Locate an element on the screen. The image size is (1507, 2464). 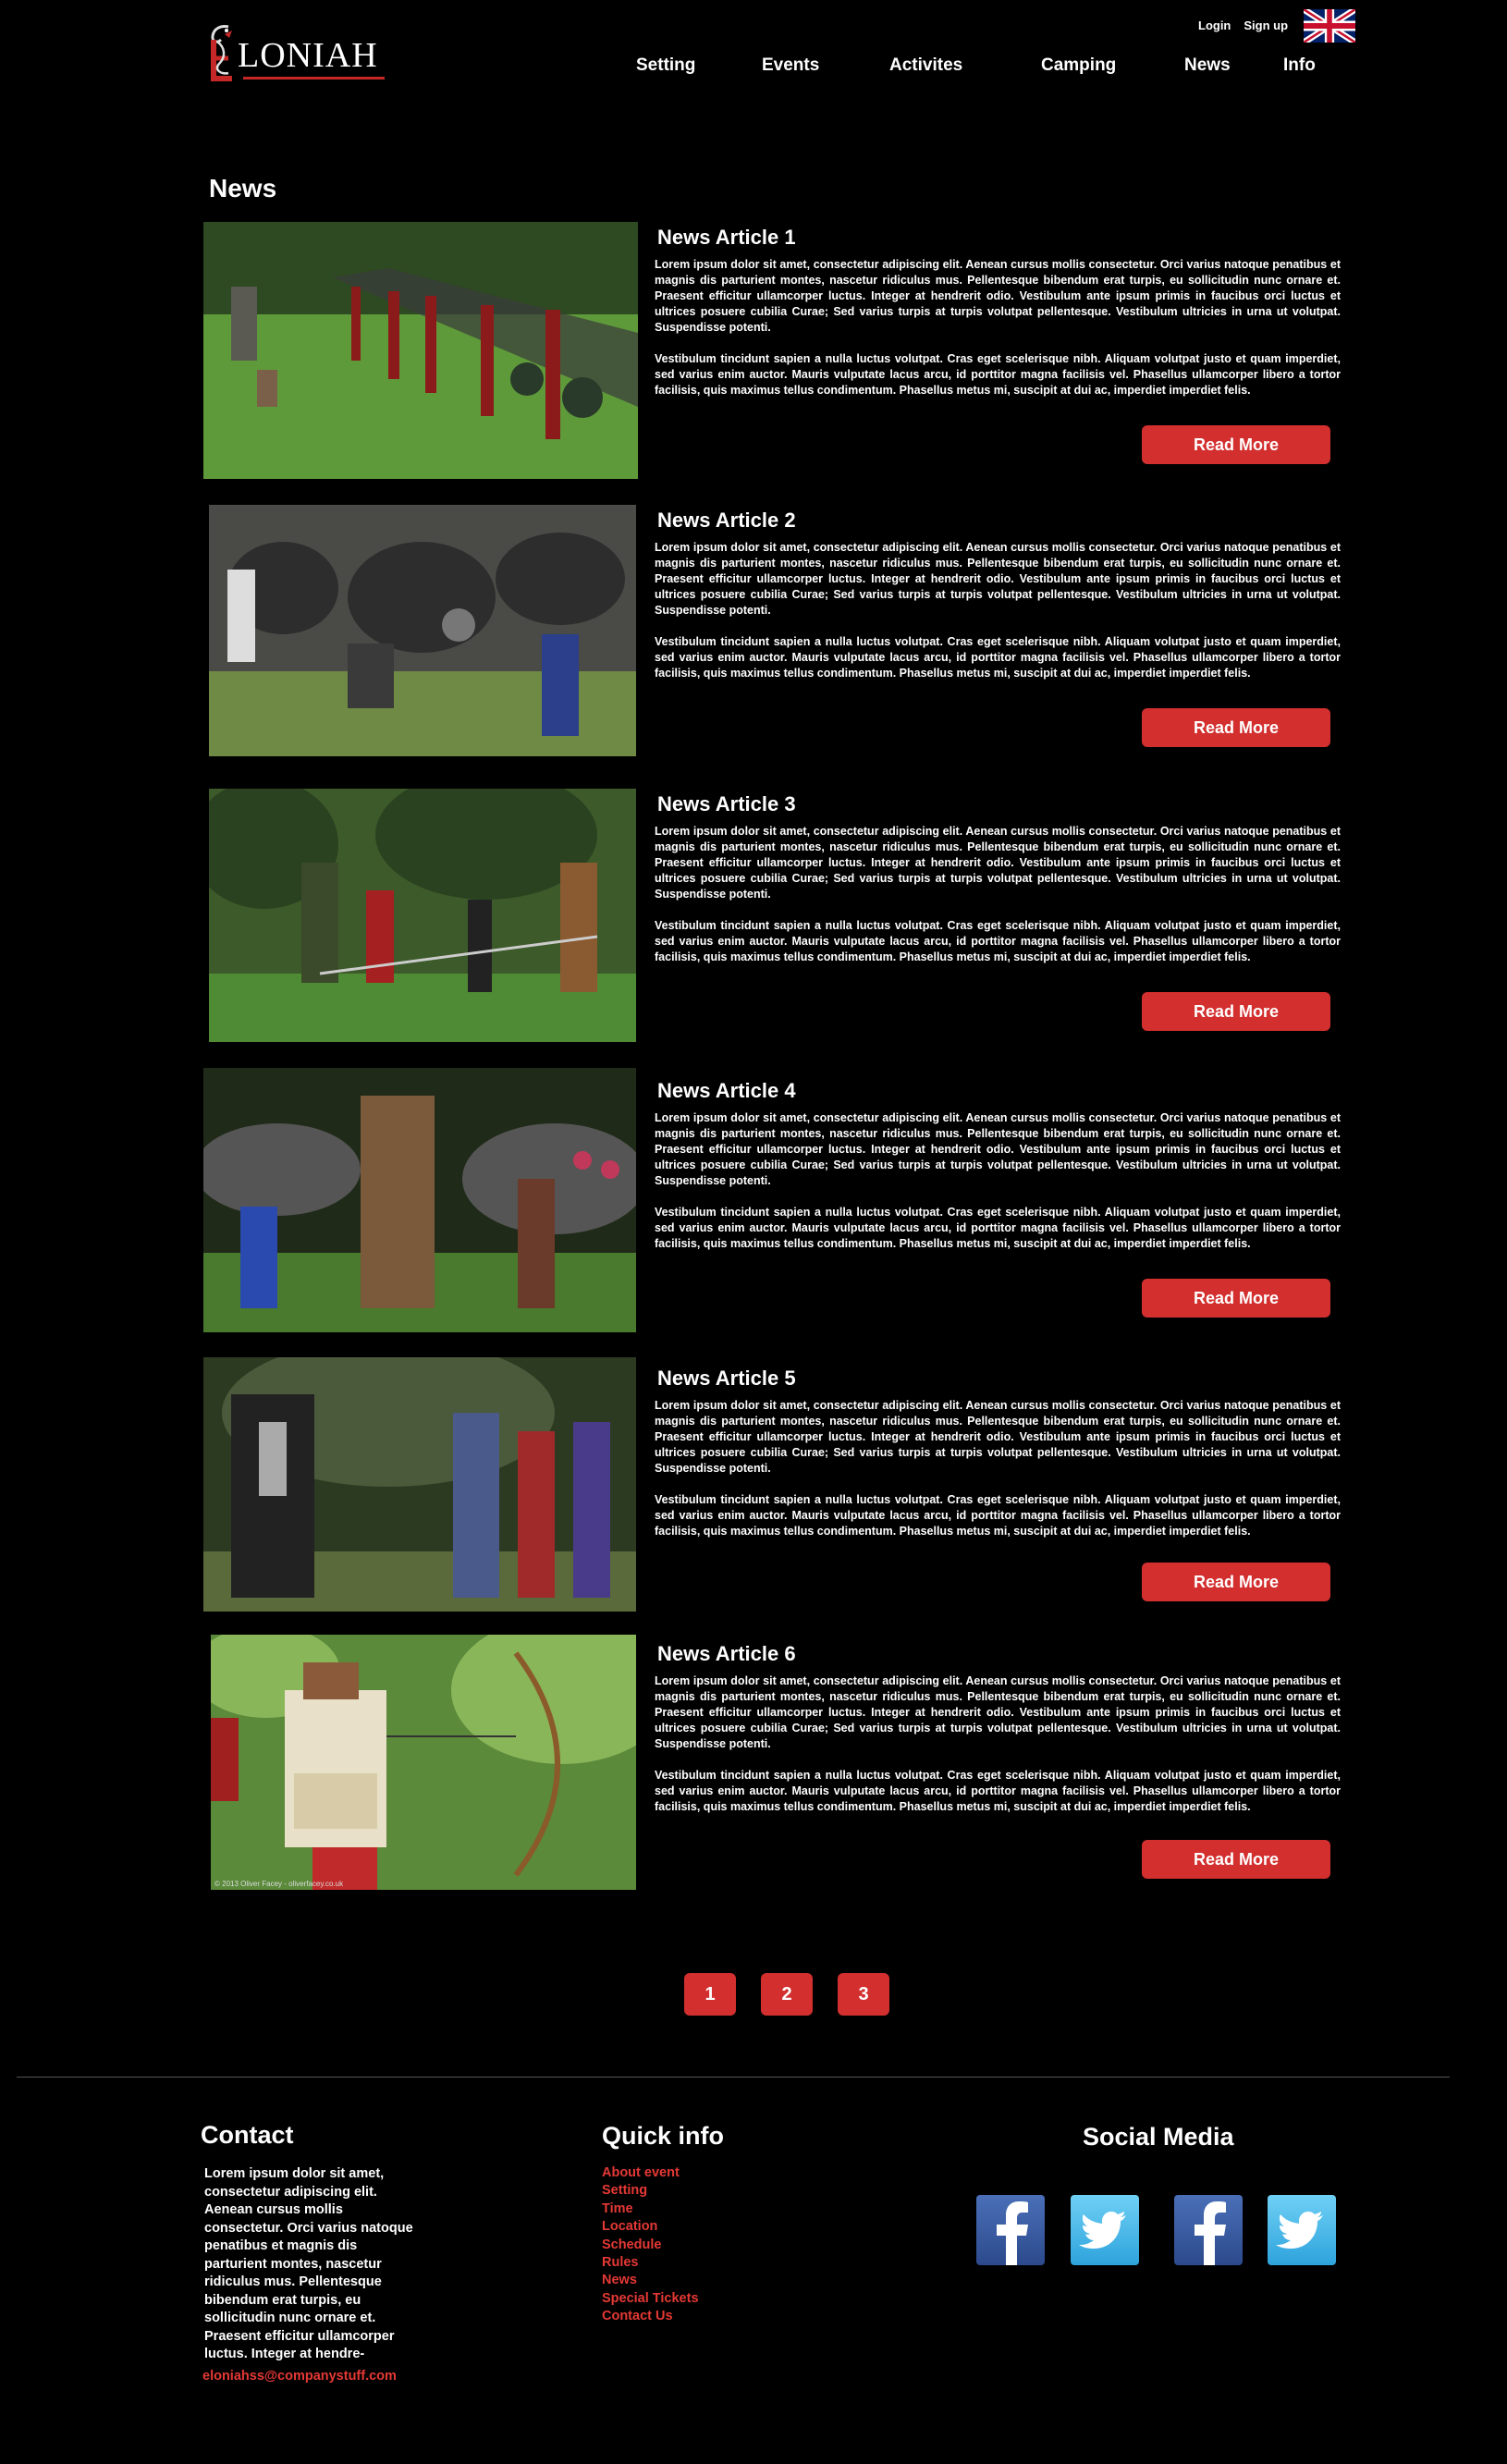
page-button-2: 2 is located at coordinates (787, 1994).